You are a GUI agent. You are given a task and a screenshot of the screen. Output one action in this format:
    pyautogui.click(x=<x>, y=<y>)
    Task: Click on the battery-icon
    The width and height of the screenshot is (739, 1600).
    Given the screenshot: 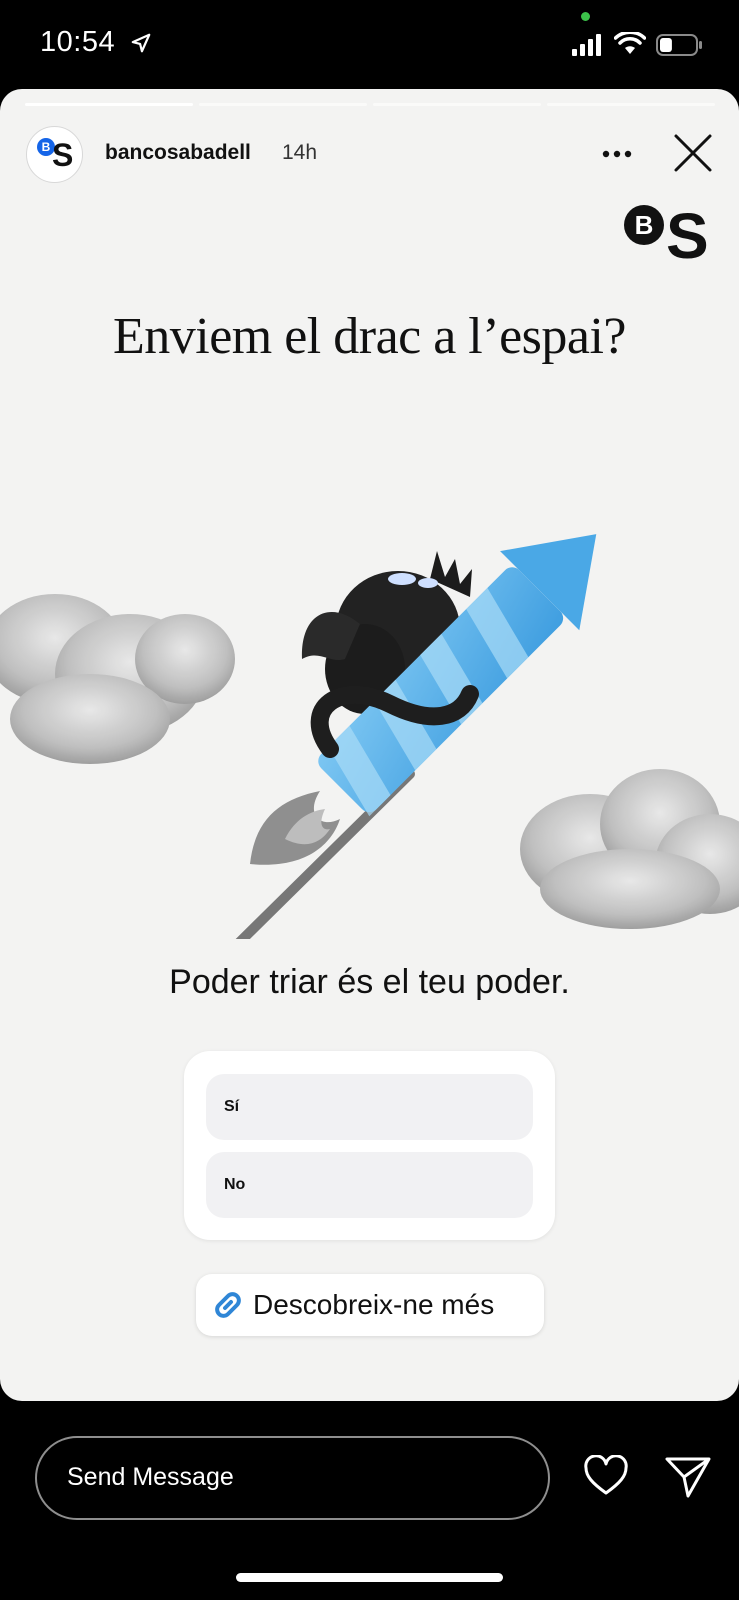 What is the action you would take?
    pyautogui.click(x=679, y=45)
    